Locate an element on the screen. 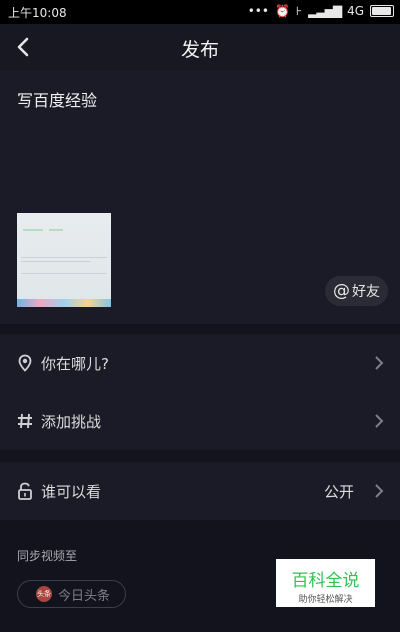 Image resolution: width=400 pixels, height=632 pixels. network-type: 4G is located at coordinates (355, 11).